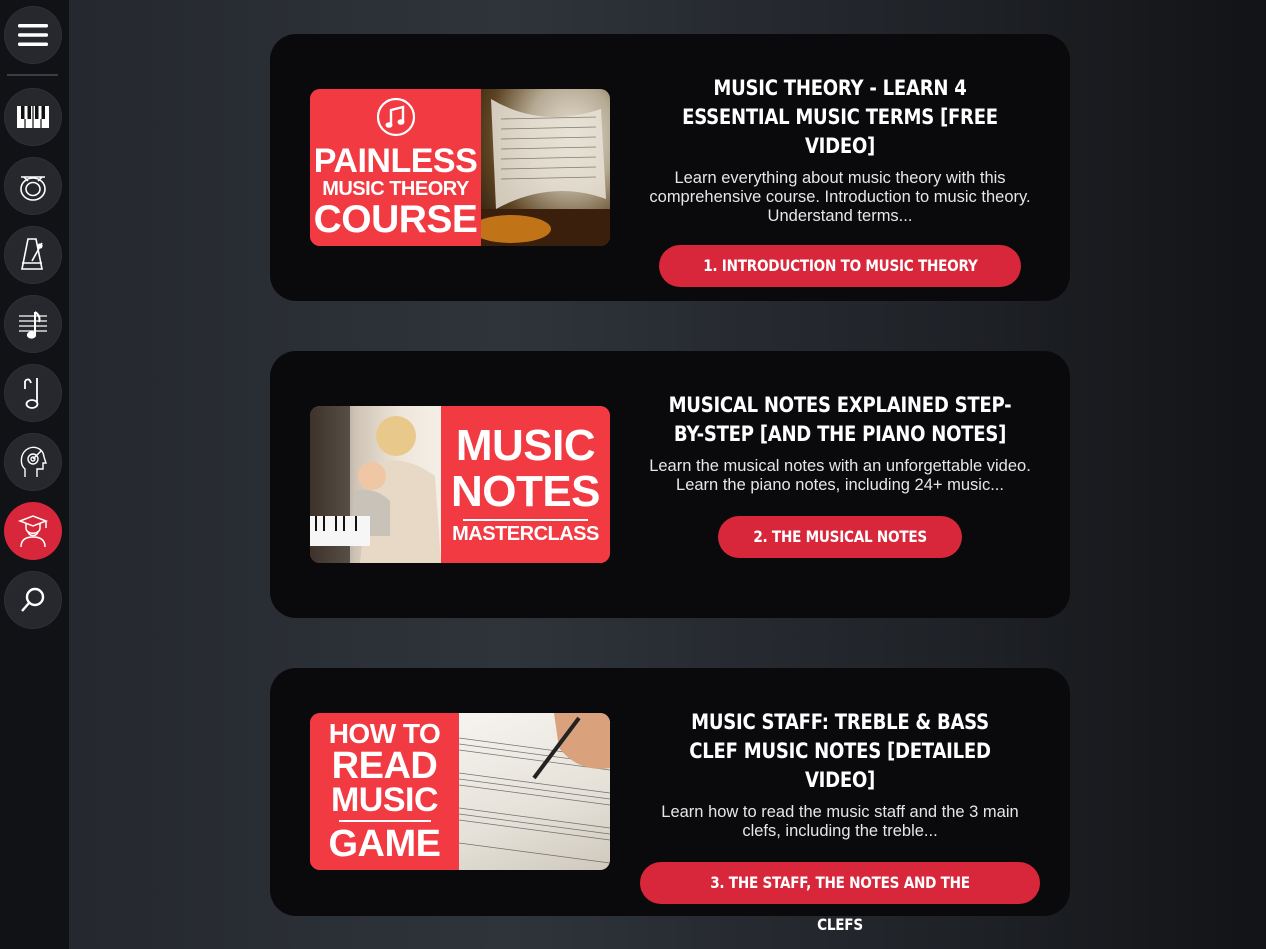 This screenshot has width=1266, height=949. What do you see at coordinates (525, 533) in the screenshot?
I see `thumbnail-line: MASTERCLASS` at bounding box center [525, 533].